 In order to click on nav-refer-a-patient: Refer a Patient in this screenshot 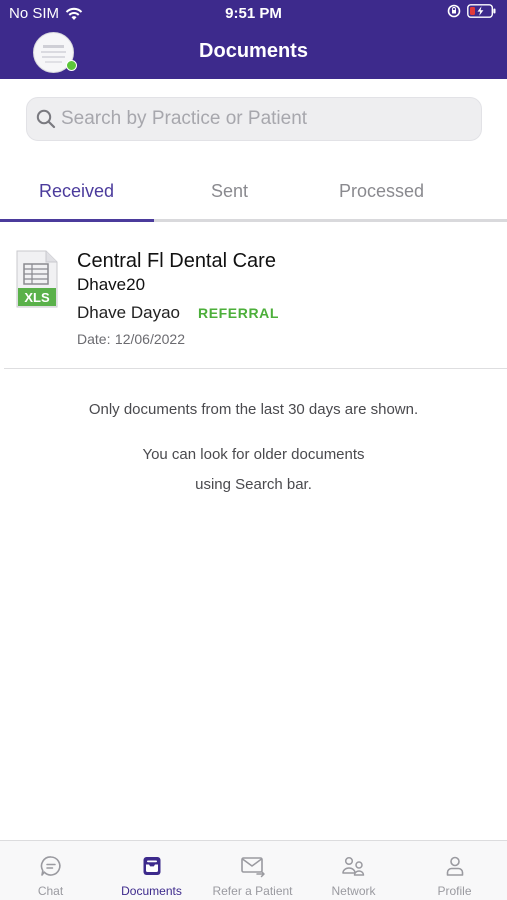, I will do `click(252, 870)`.